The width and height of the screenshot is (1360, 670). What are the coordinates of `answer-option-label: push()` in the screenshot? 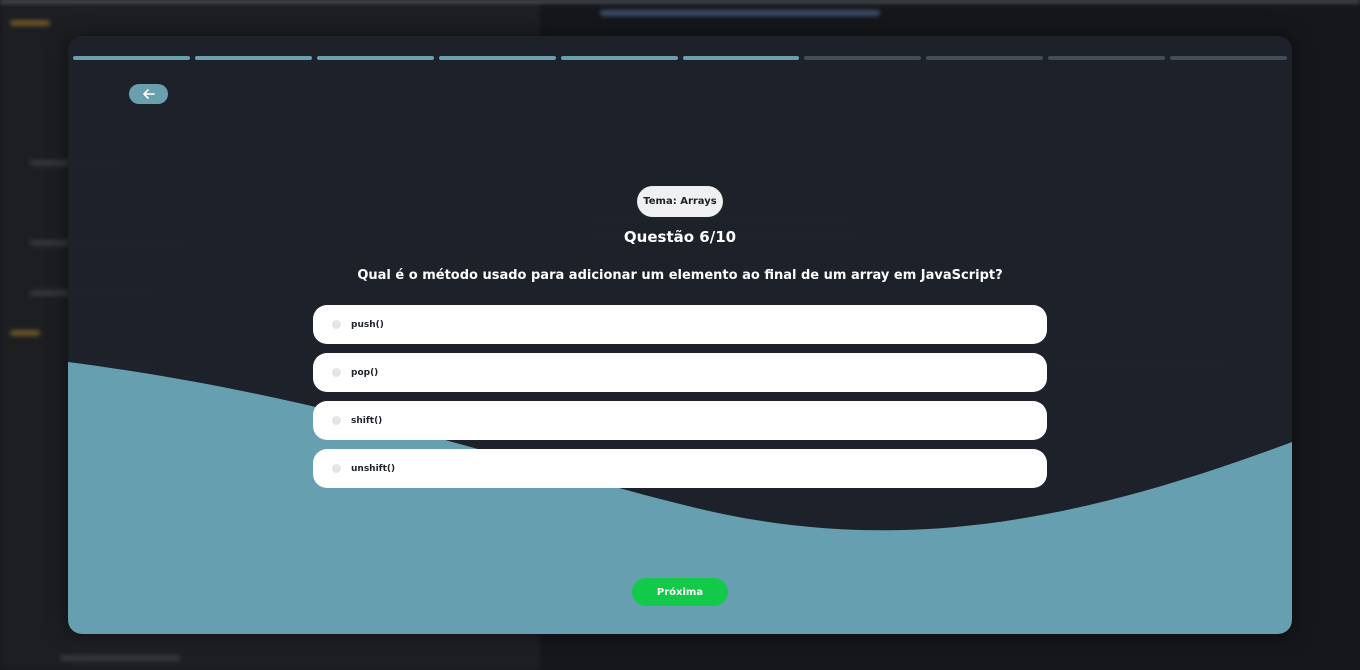 It's located at (367, 324).